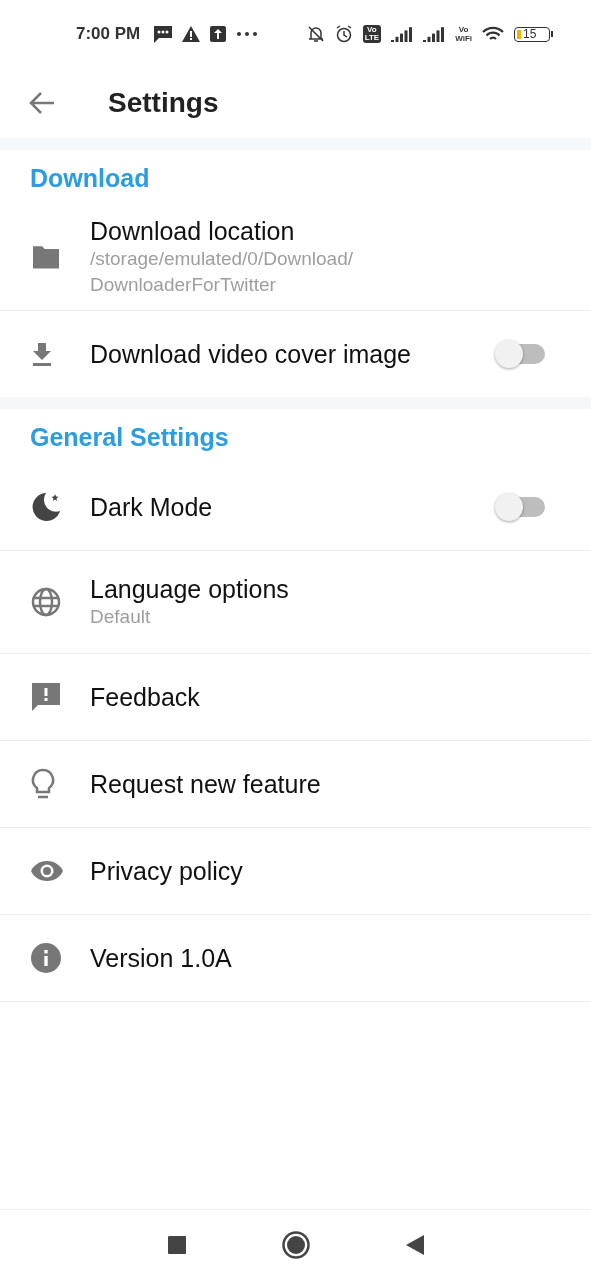  I want to click on setting-label: Download video cover image, so click(251, 354).